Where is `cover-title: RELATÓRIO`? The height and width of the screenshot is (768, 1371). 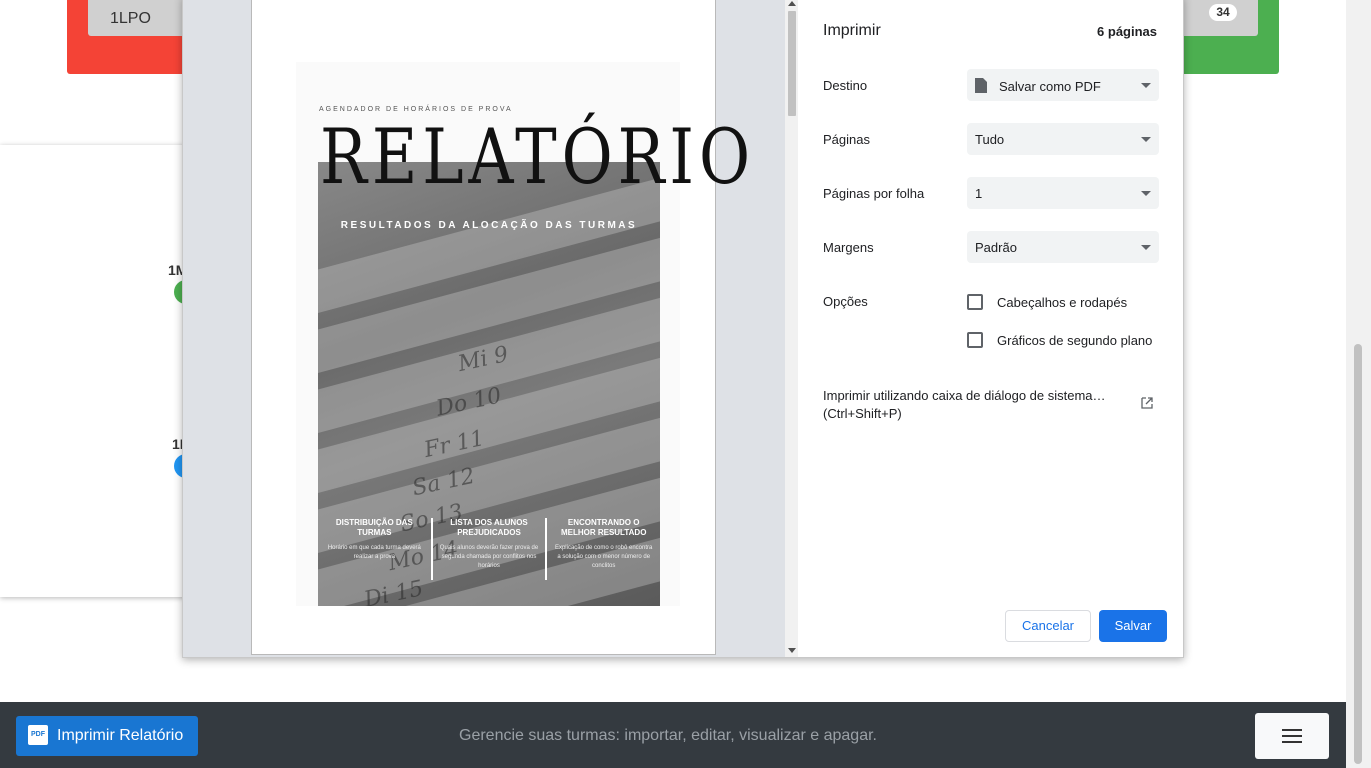 cover-title: RELATÓRIO is located at coordinates (537, 156).